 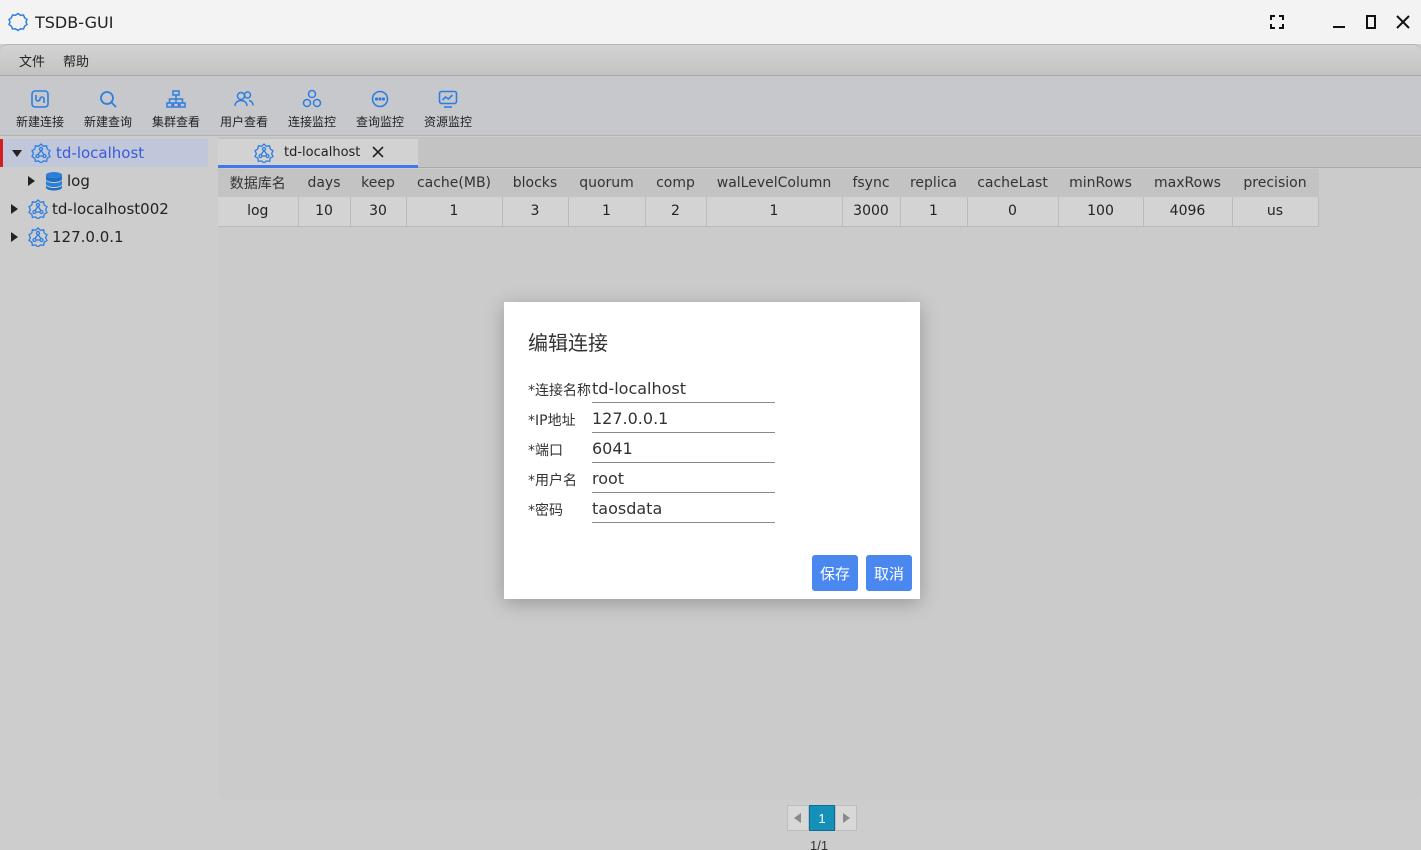 I want to click on column-header: precision, so click(x=1275, y=183).